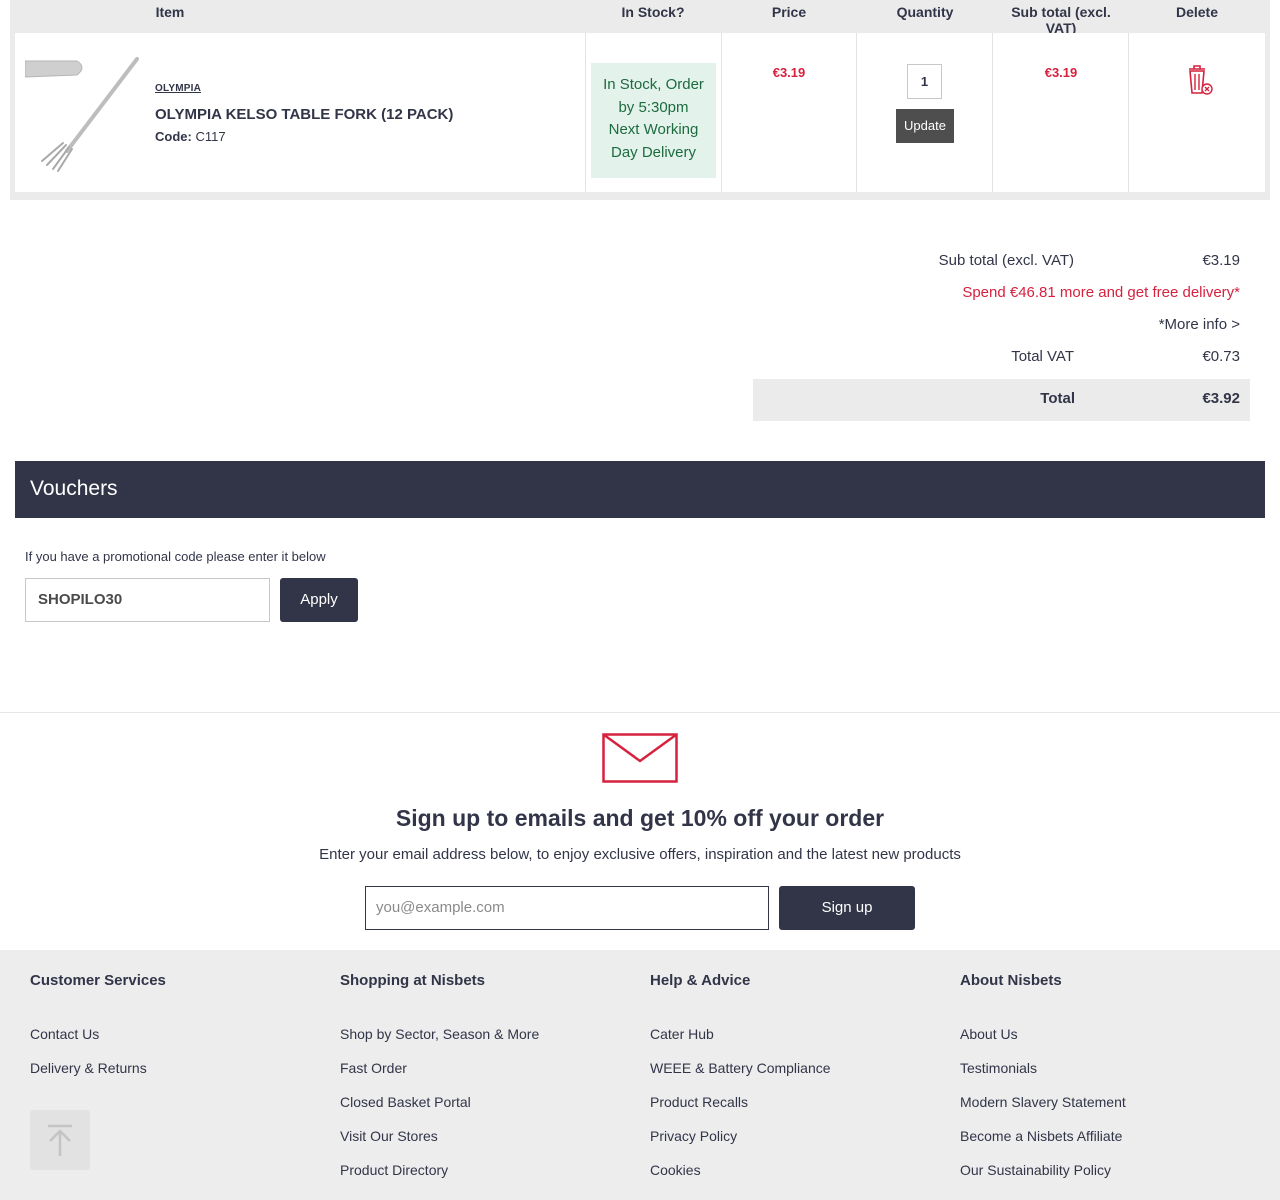 The width and height of the screenshot is (1280, 1200). I want to click on header-item: Item, so click(170, 12).